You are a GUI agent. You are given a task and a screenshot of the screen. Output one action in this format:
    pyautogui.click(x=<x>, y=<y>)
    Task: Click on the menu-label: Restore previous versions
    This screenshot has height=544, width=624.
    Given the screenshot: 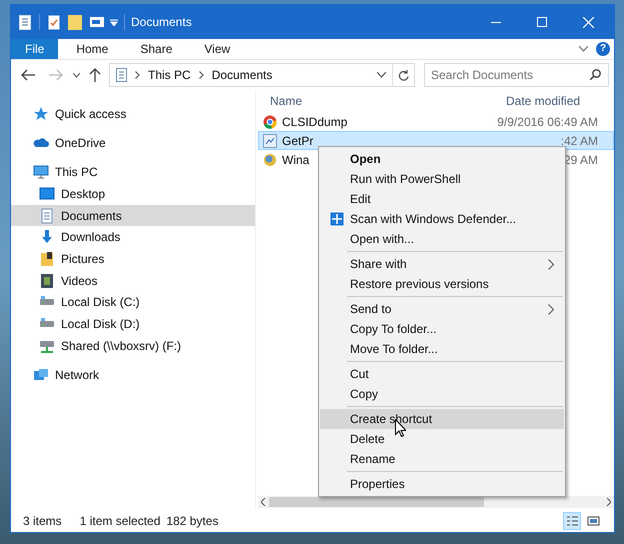 What is the action you would take?
    pyautogui.click(x=419, y=284)
    